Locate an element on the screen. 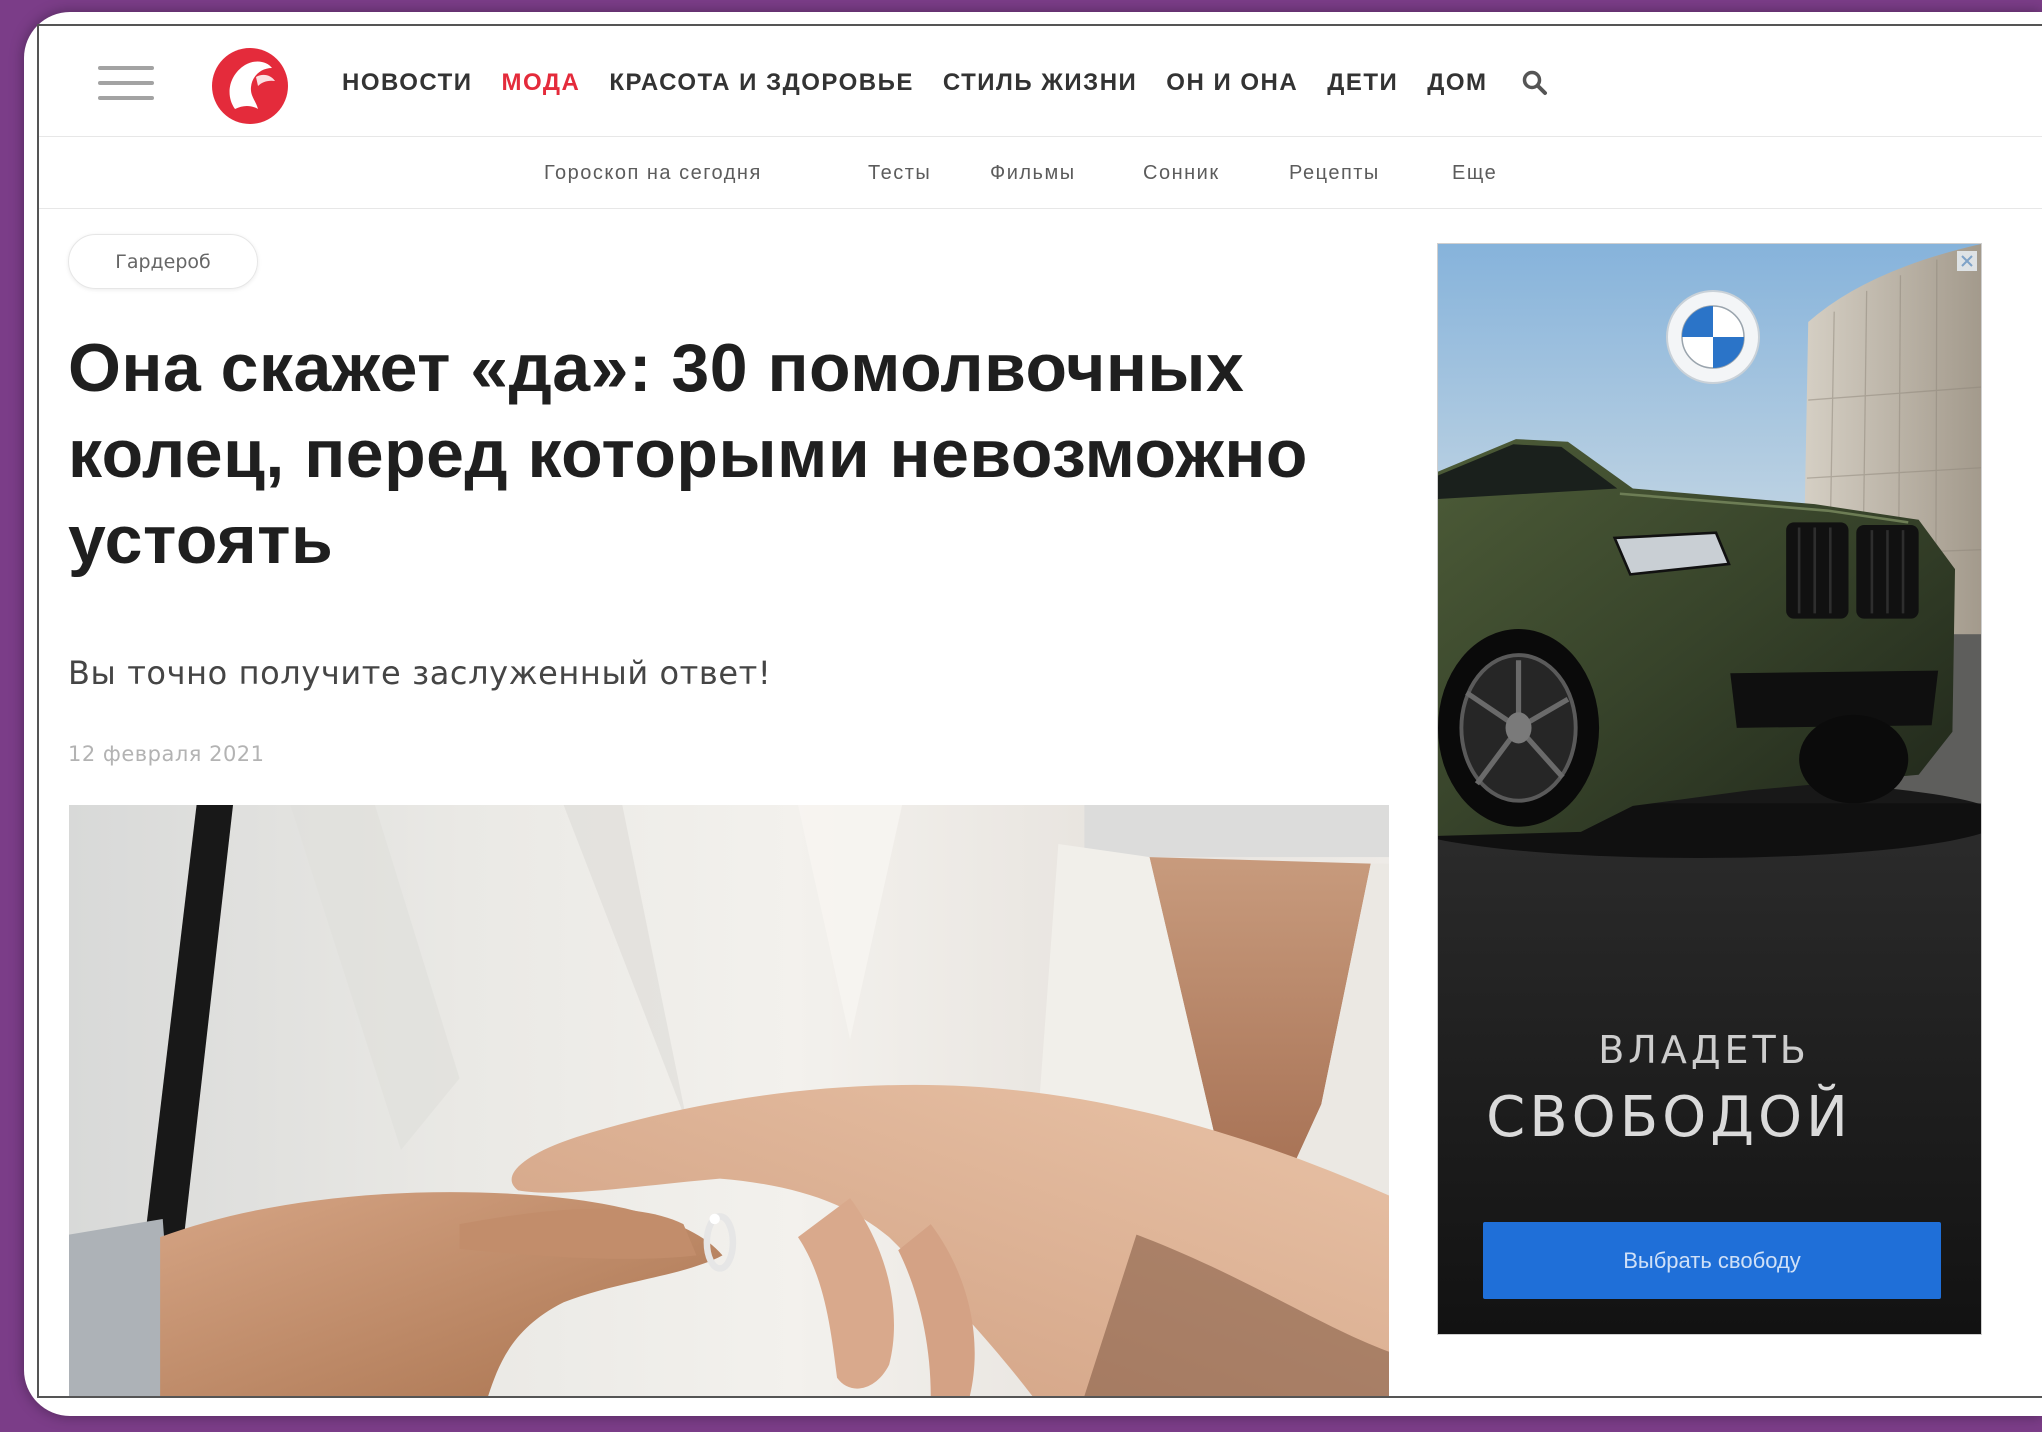  nav-item-beauty-health: КРАСОТА И ЗДОРОВЬЕ is located at coordinates (761, 83).